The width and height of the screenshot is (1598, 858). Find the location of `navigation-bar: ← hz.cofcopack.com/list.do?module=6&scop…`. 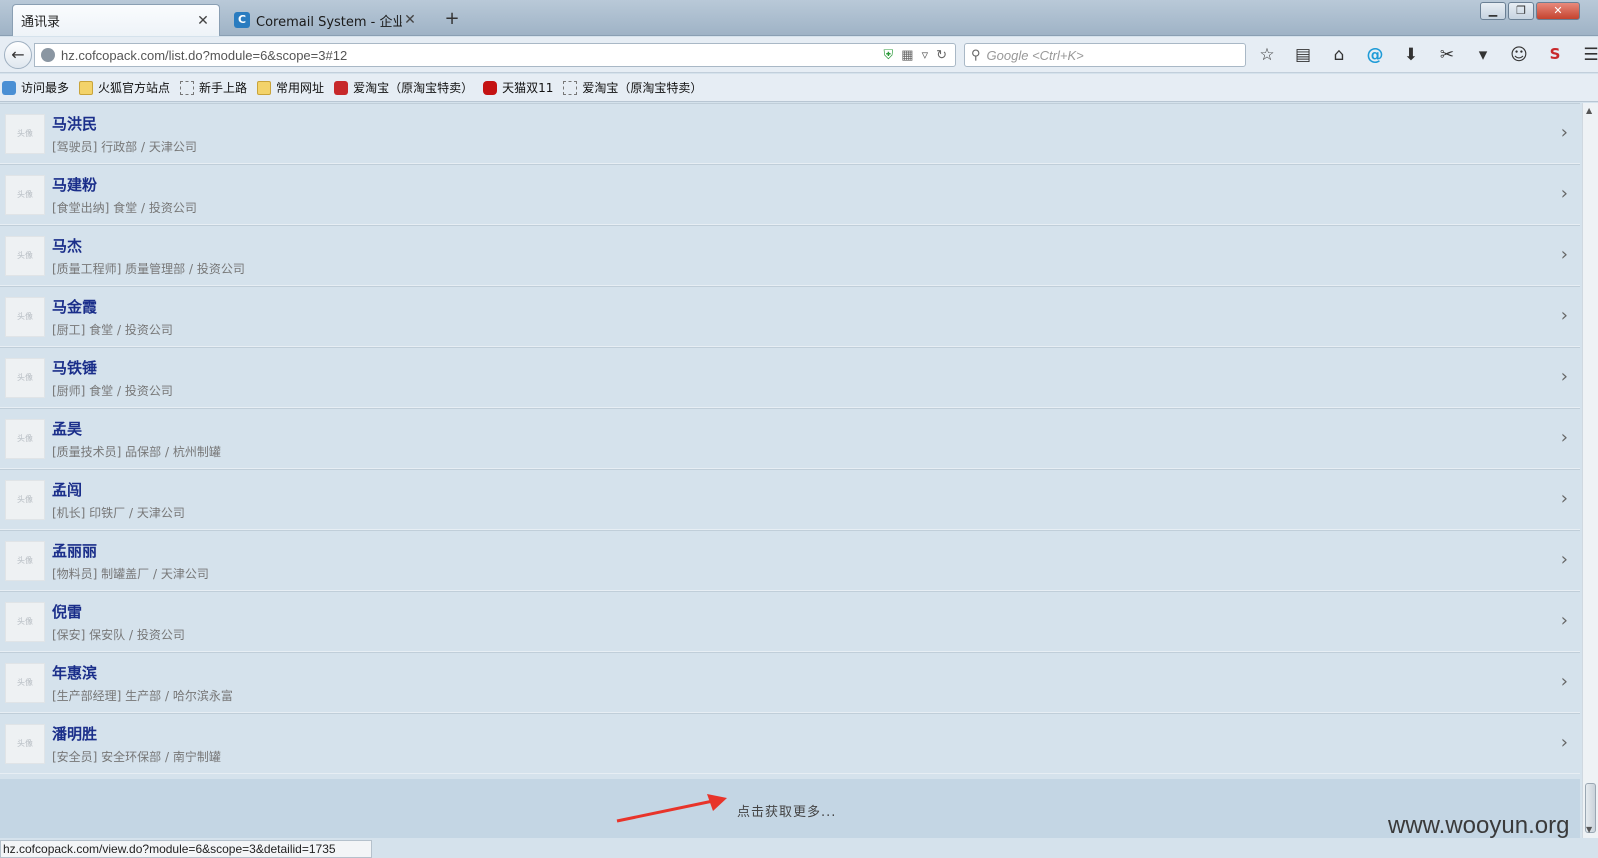

navigation-bar: ← hz.cofcopack.com/list.do?module=6&scop… is located at coordinates (799, 55).